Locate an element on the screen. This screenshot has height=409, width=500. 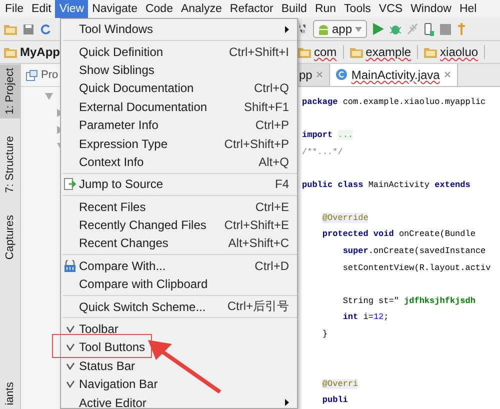
breadcrumb: xiaoluo is located at coordinates (455, 52).